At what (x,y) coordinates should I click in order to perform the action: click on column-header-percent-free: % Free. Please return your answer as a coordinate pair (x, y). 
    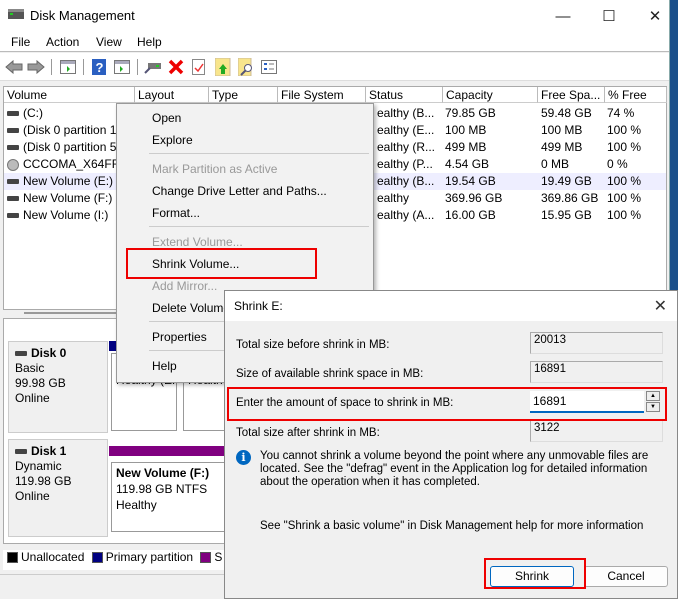
    Looking at the image, I should click on (636, 95).